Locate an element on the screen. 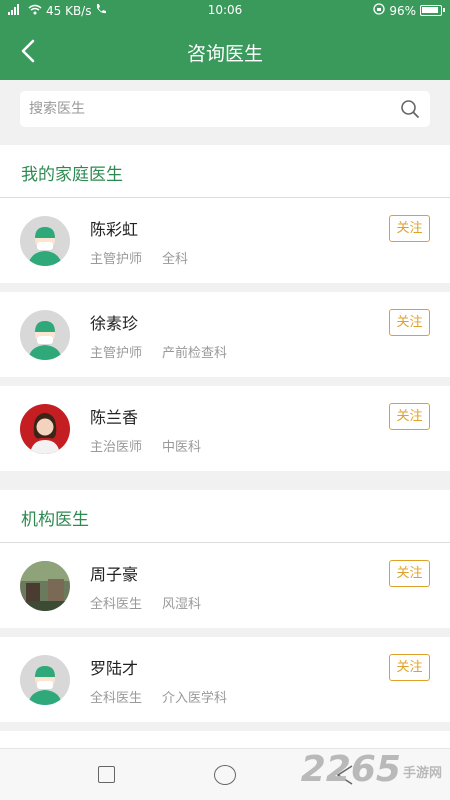 The width and height of the screenshot is (450, 800). doctor-meta: 主治医师 中医科 is located at coordinates (145, 445).